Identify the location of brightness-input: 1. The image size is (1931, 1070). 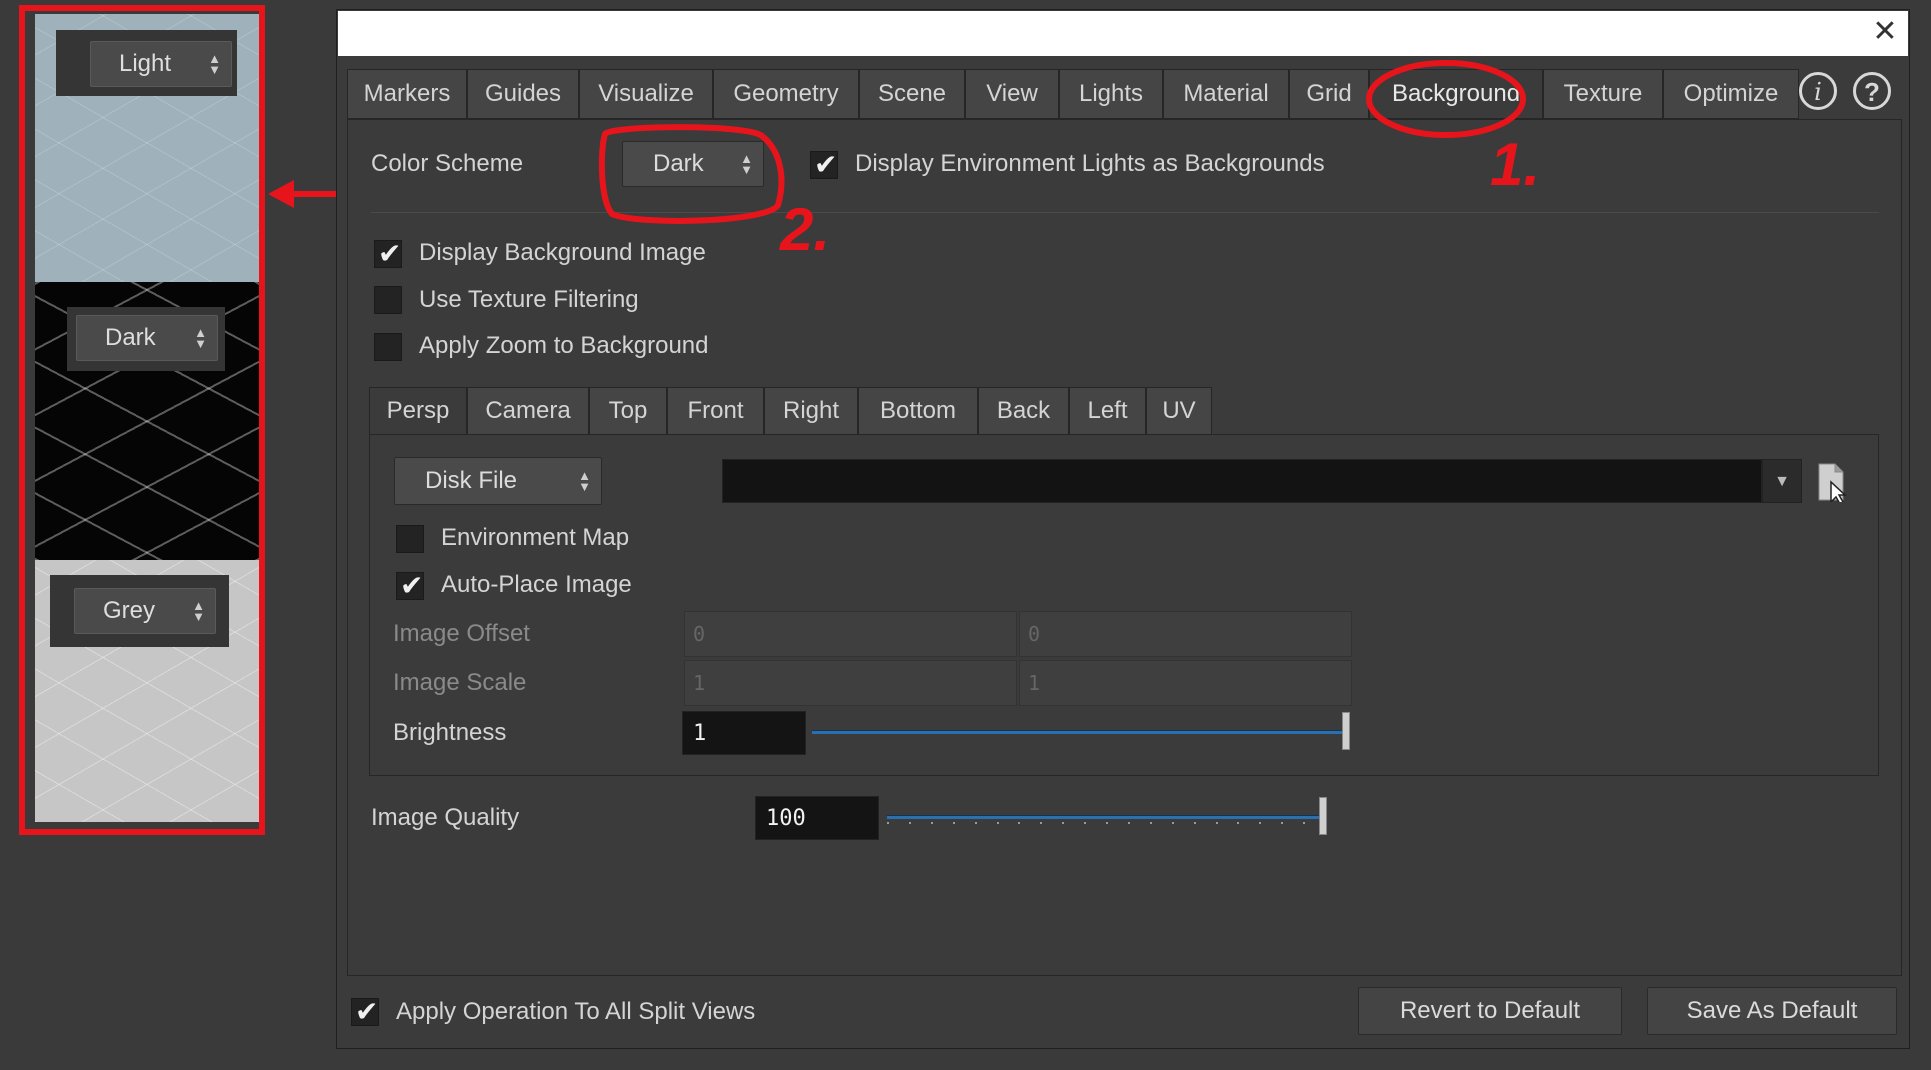
(744, 733).